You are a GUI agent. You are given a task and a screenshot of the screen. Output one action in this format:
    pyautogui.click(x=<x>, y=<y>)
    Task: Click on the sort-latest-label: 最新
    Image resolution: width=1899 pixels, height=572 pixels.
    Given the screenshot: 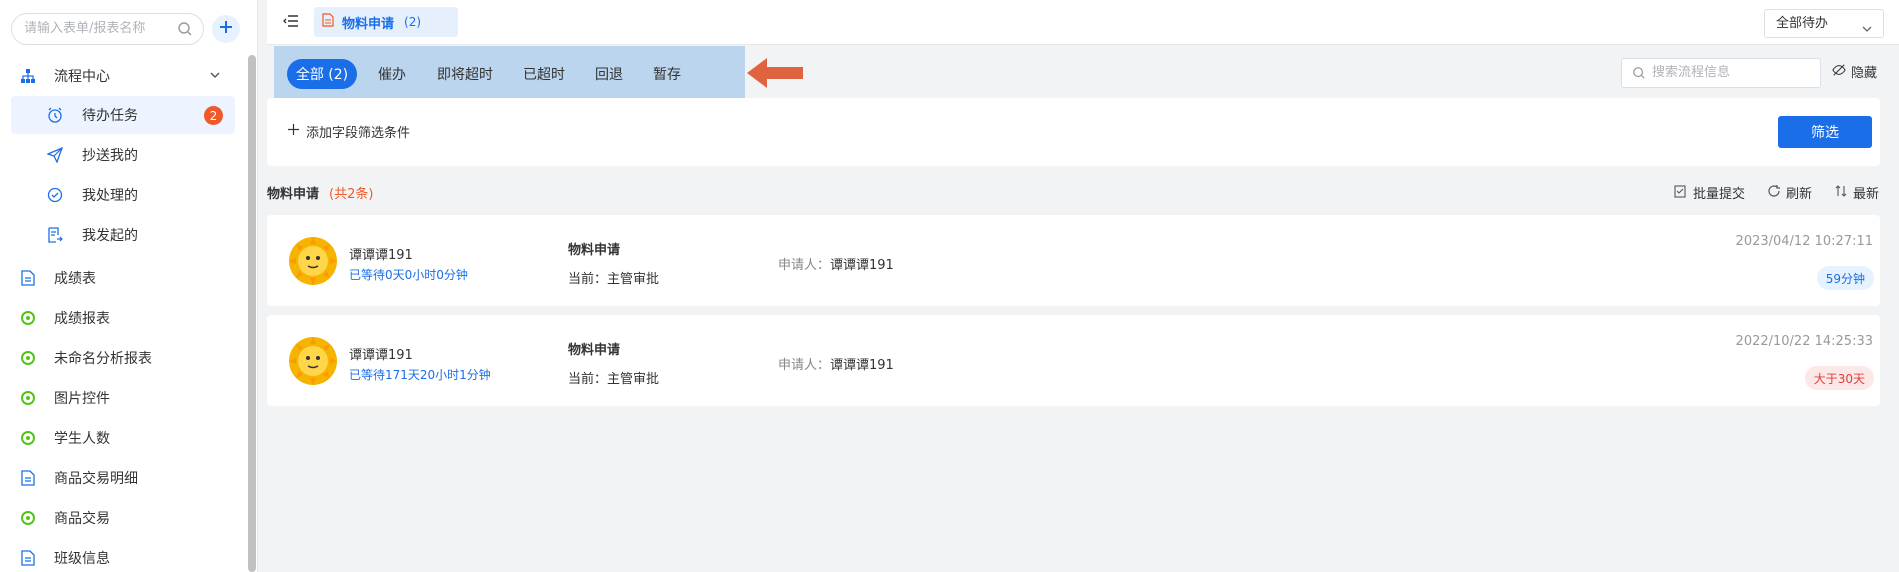 What is the action you would take?
    pyautogui.click(x=1865, y=194)
    